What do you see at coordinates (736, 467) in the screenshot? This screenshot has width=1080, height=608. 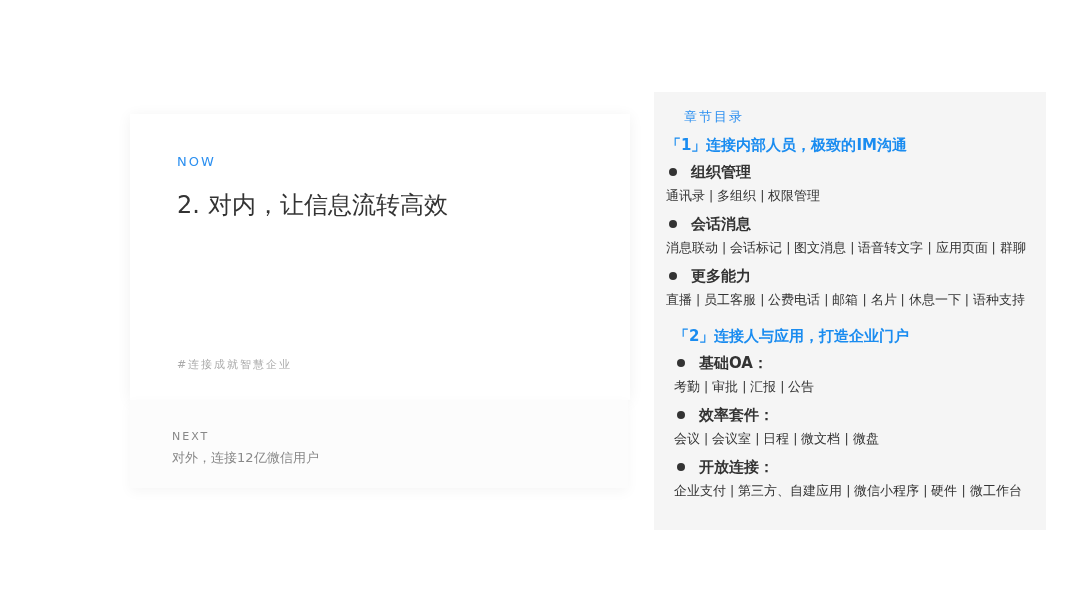 I see `group-title: 开放连接：` at bounding box center [736, 467].